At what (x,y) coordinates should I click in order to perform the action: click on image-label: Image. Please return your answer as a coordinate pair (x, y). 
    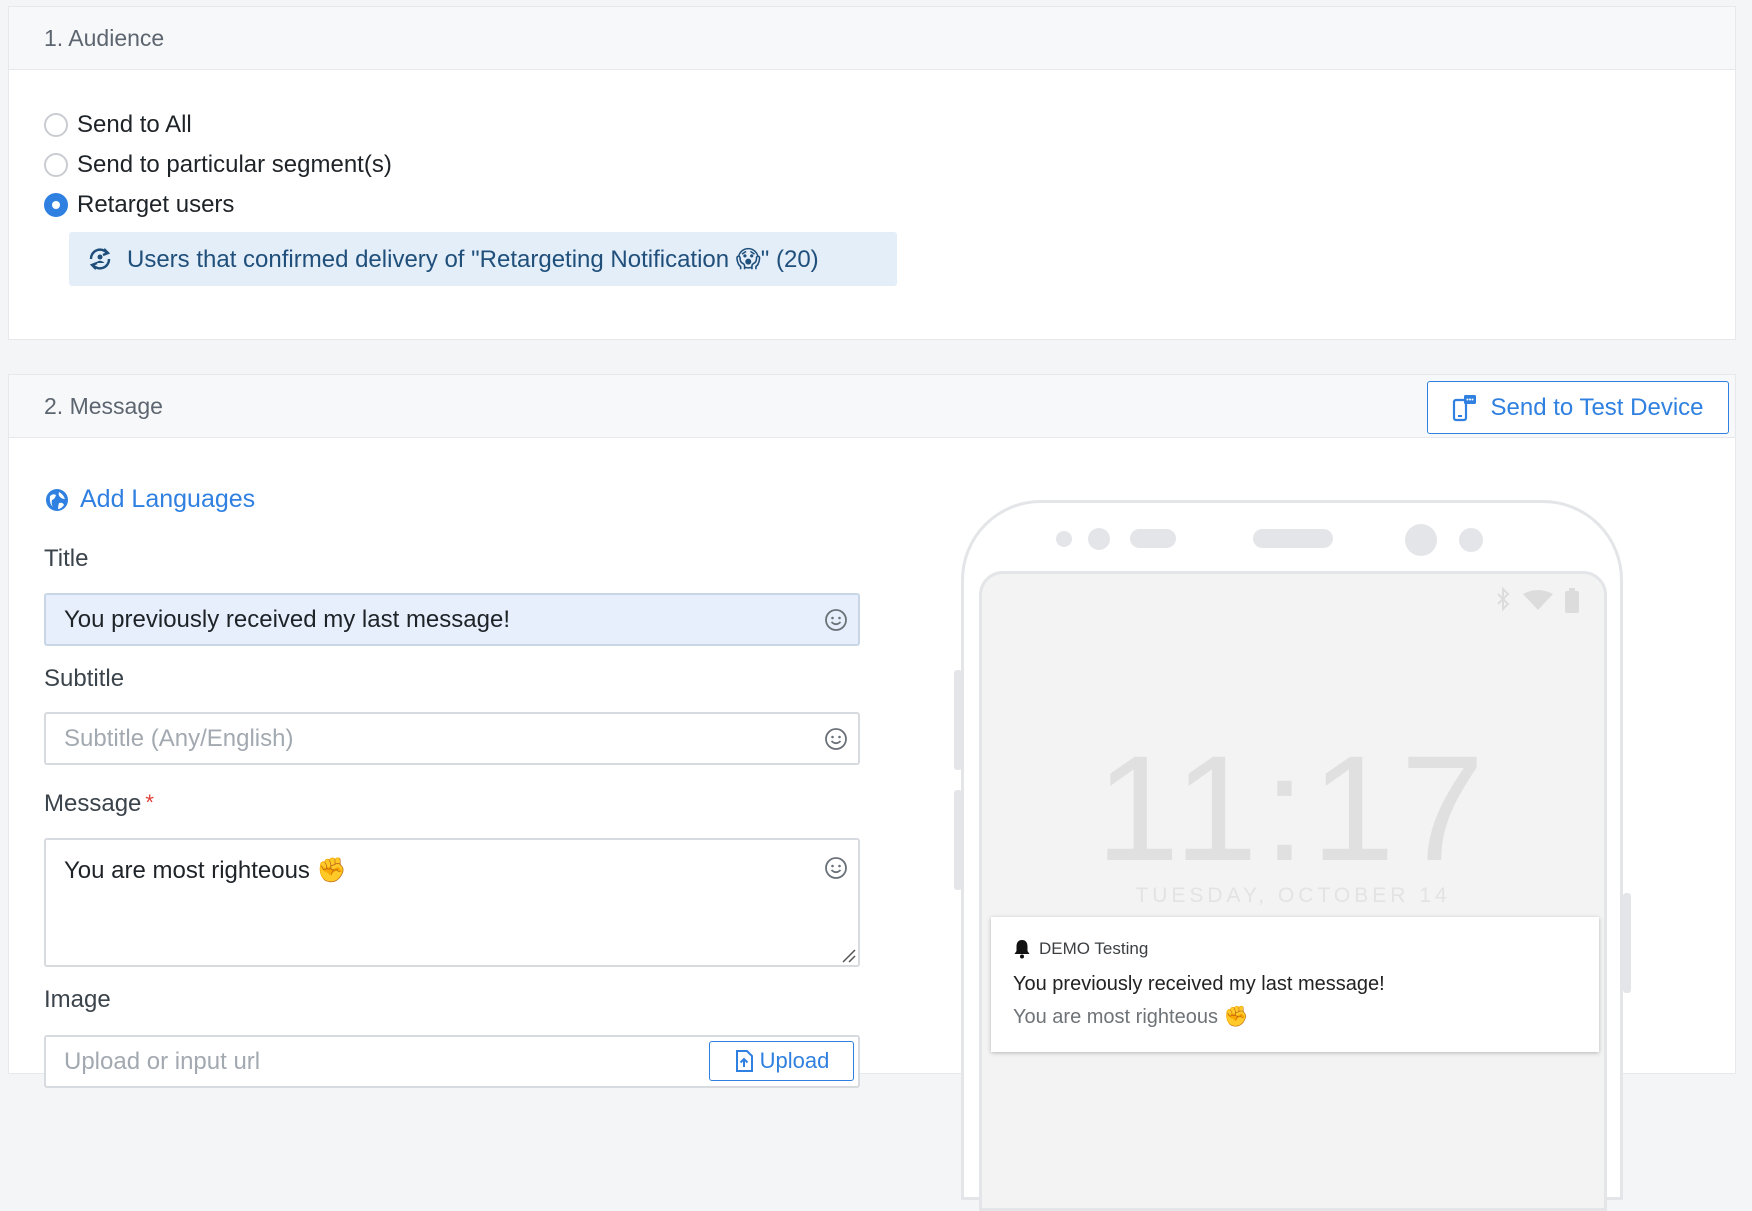
    Looking at the image, I should click on (77, 999).